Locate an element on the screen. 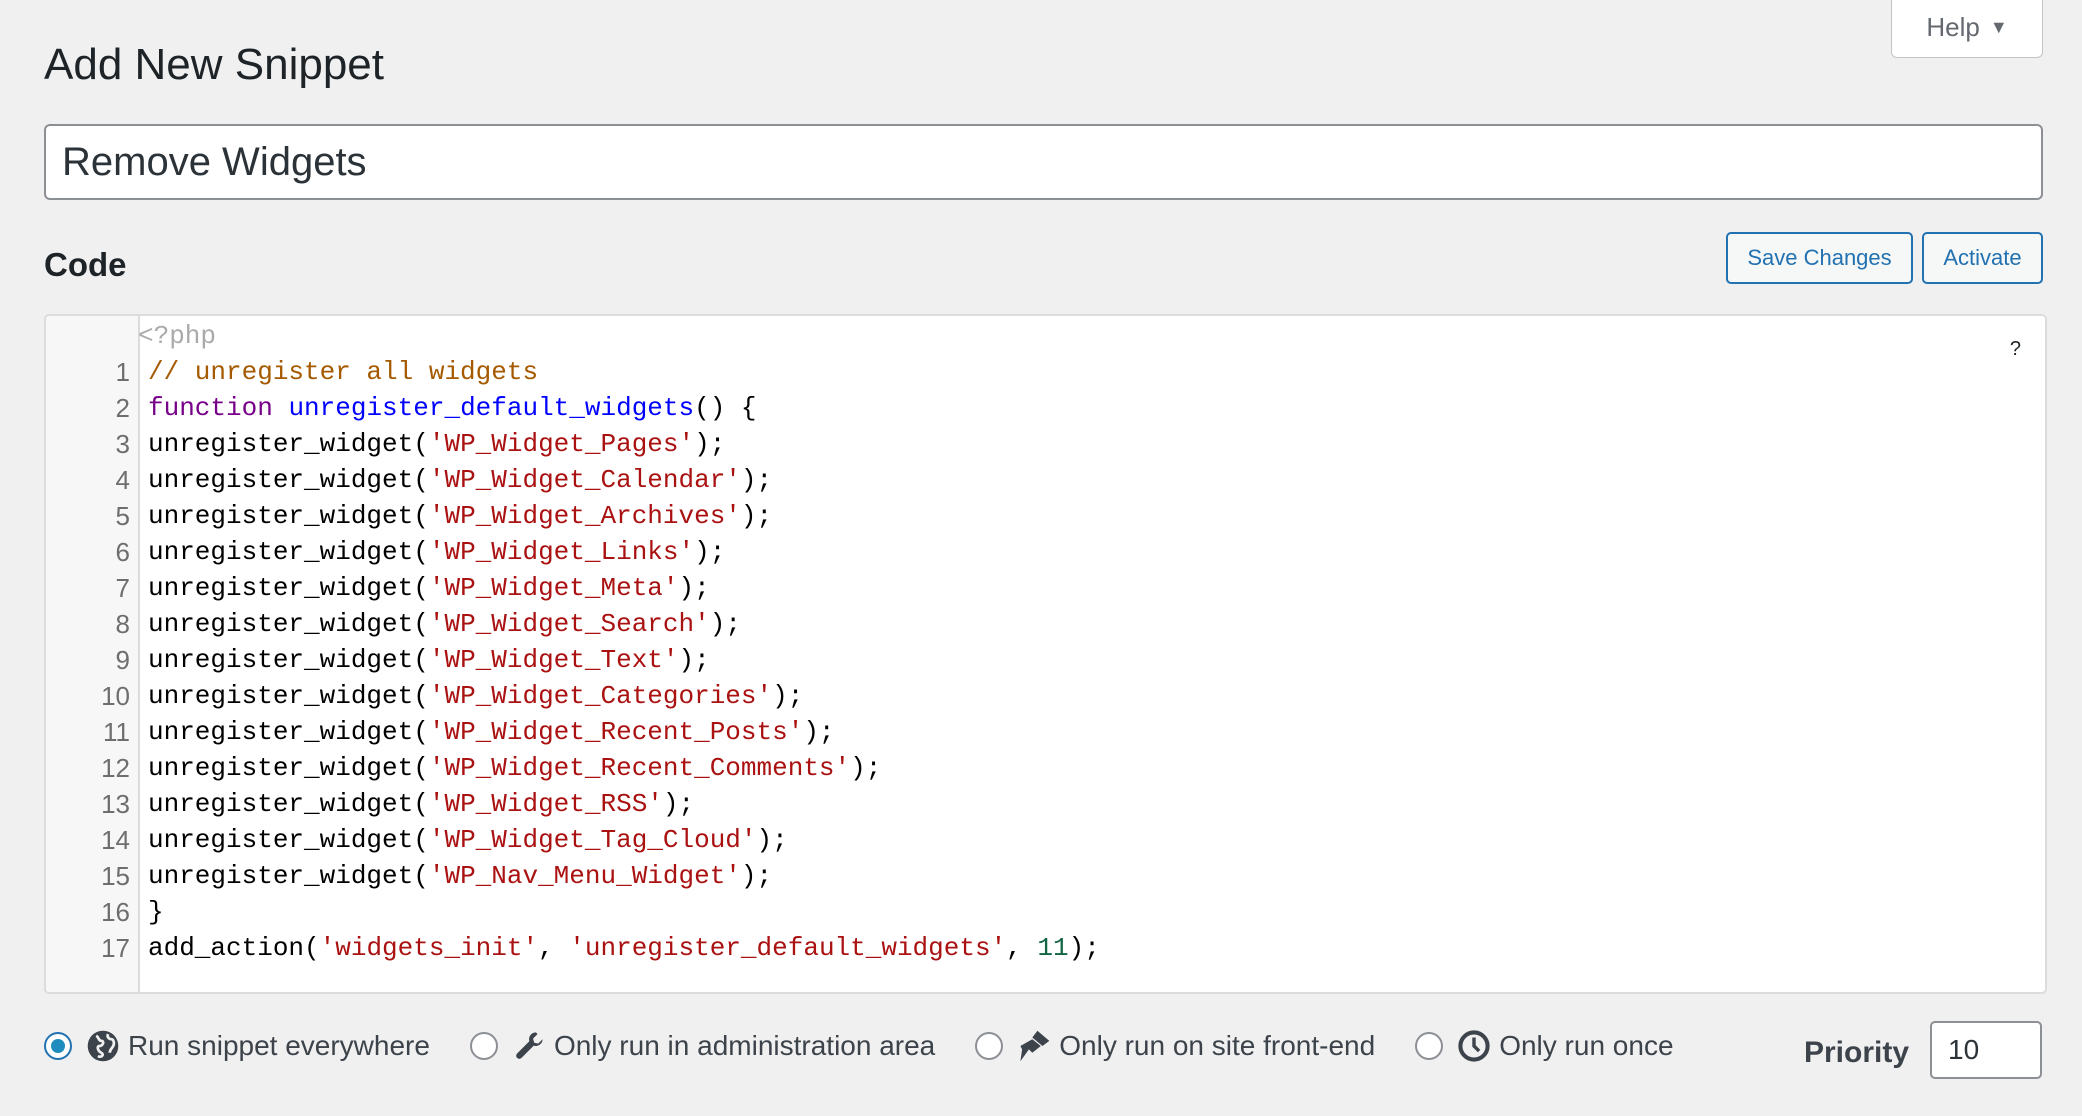 This screenshot has height=1116, width=2082. scope-label: Run snippet everywhere is located at coordinates (279, 1045).